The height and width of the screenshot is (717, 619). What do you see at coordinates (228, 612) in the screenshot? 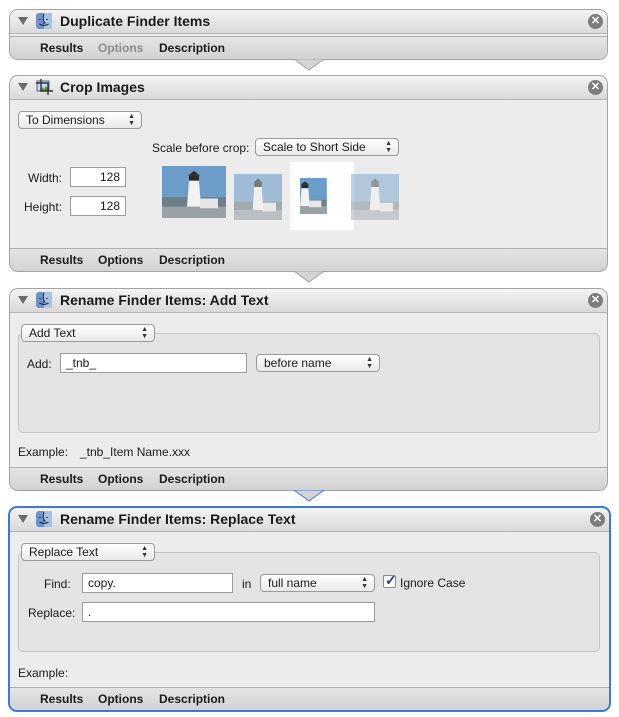
I see `replace-field: .` at bounding box center [228, 612].